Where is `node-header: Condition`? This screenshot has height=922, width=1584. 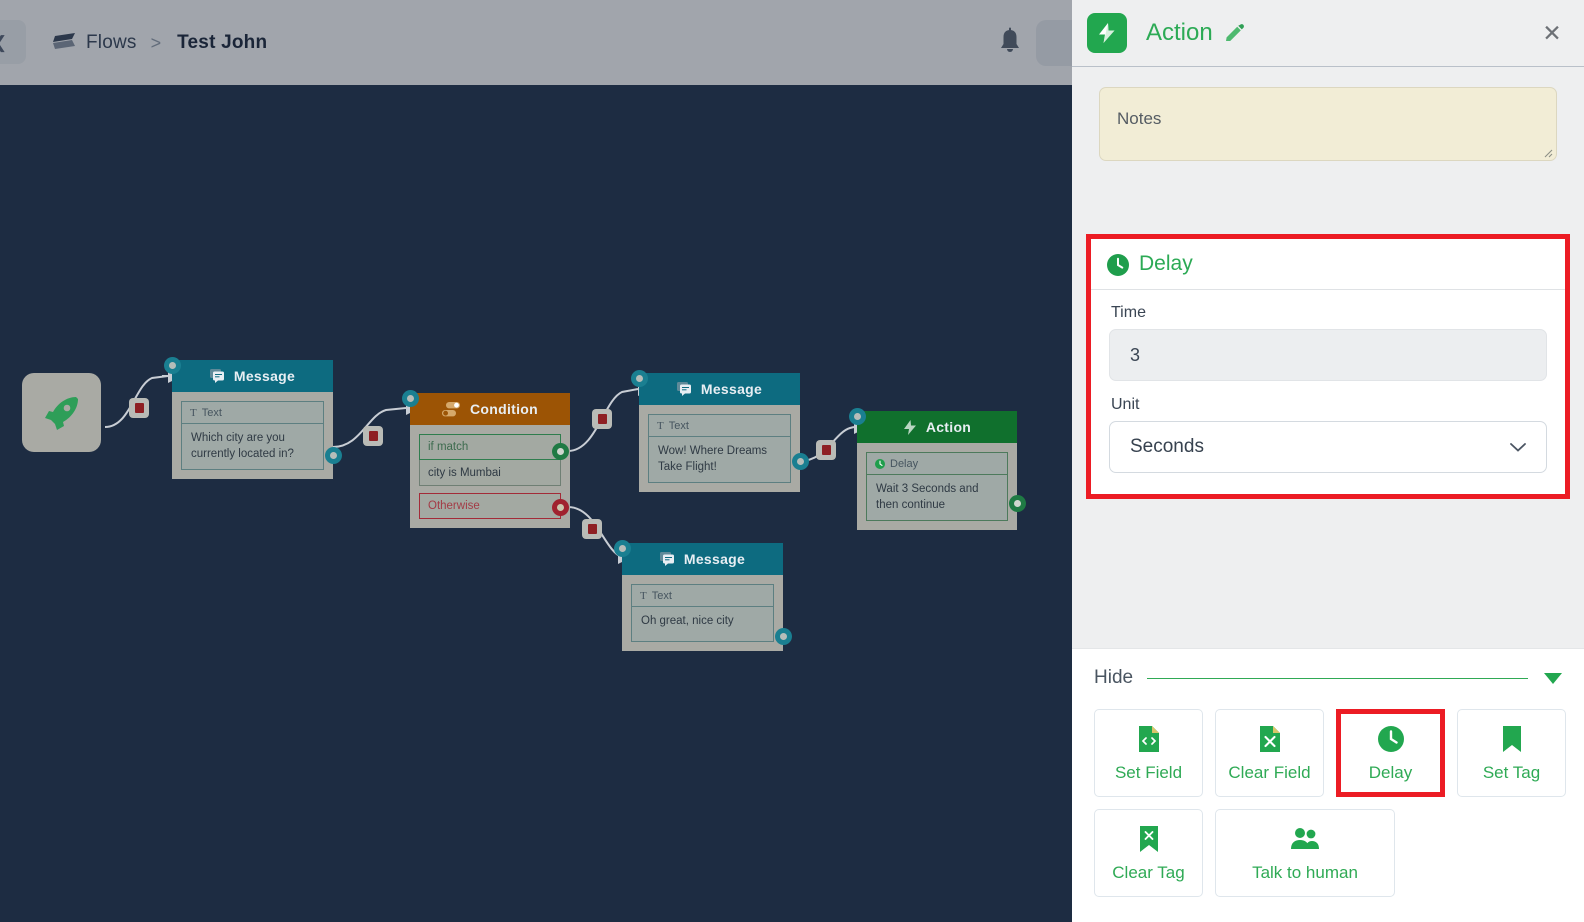
node-header: Condition is located at coordinates (490, 409).